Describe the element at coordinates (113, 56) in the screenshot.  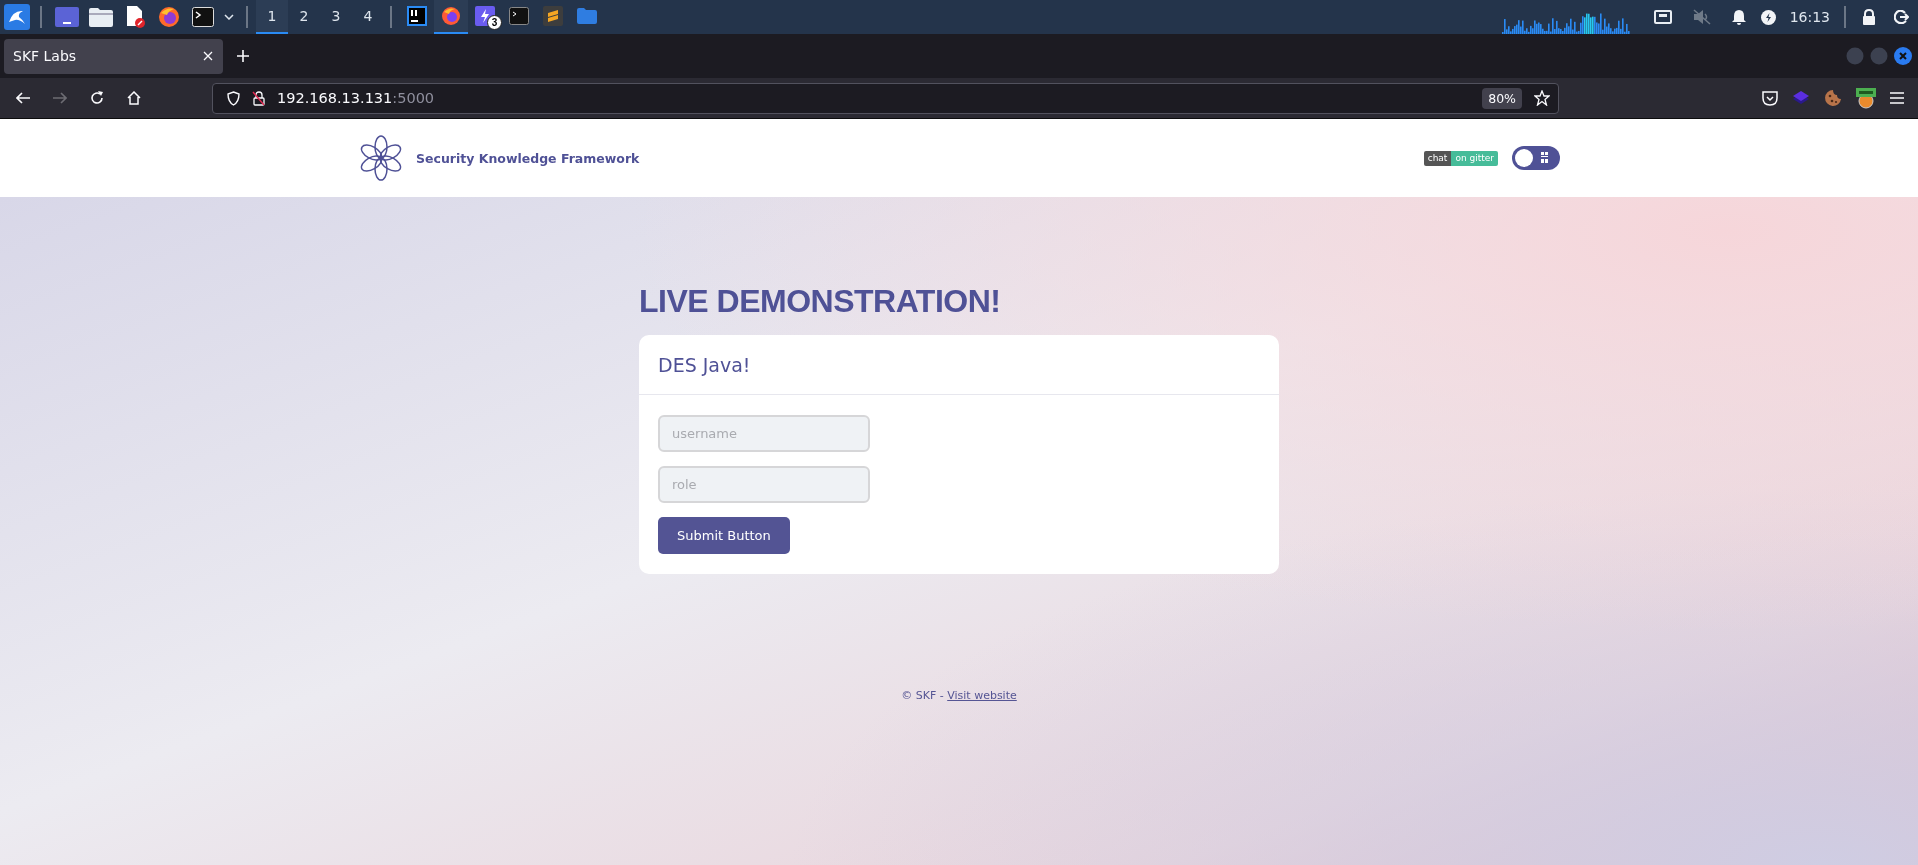
I see `browser-tab: SKF Labs` at that location.